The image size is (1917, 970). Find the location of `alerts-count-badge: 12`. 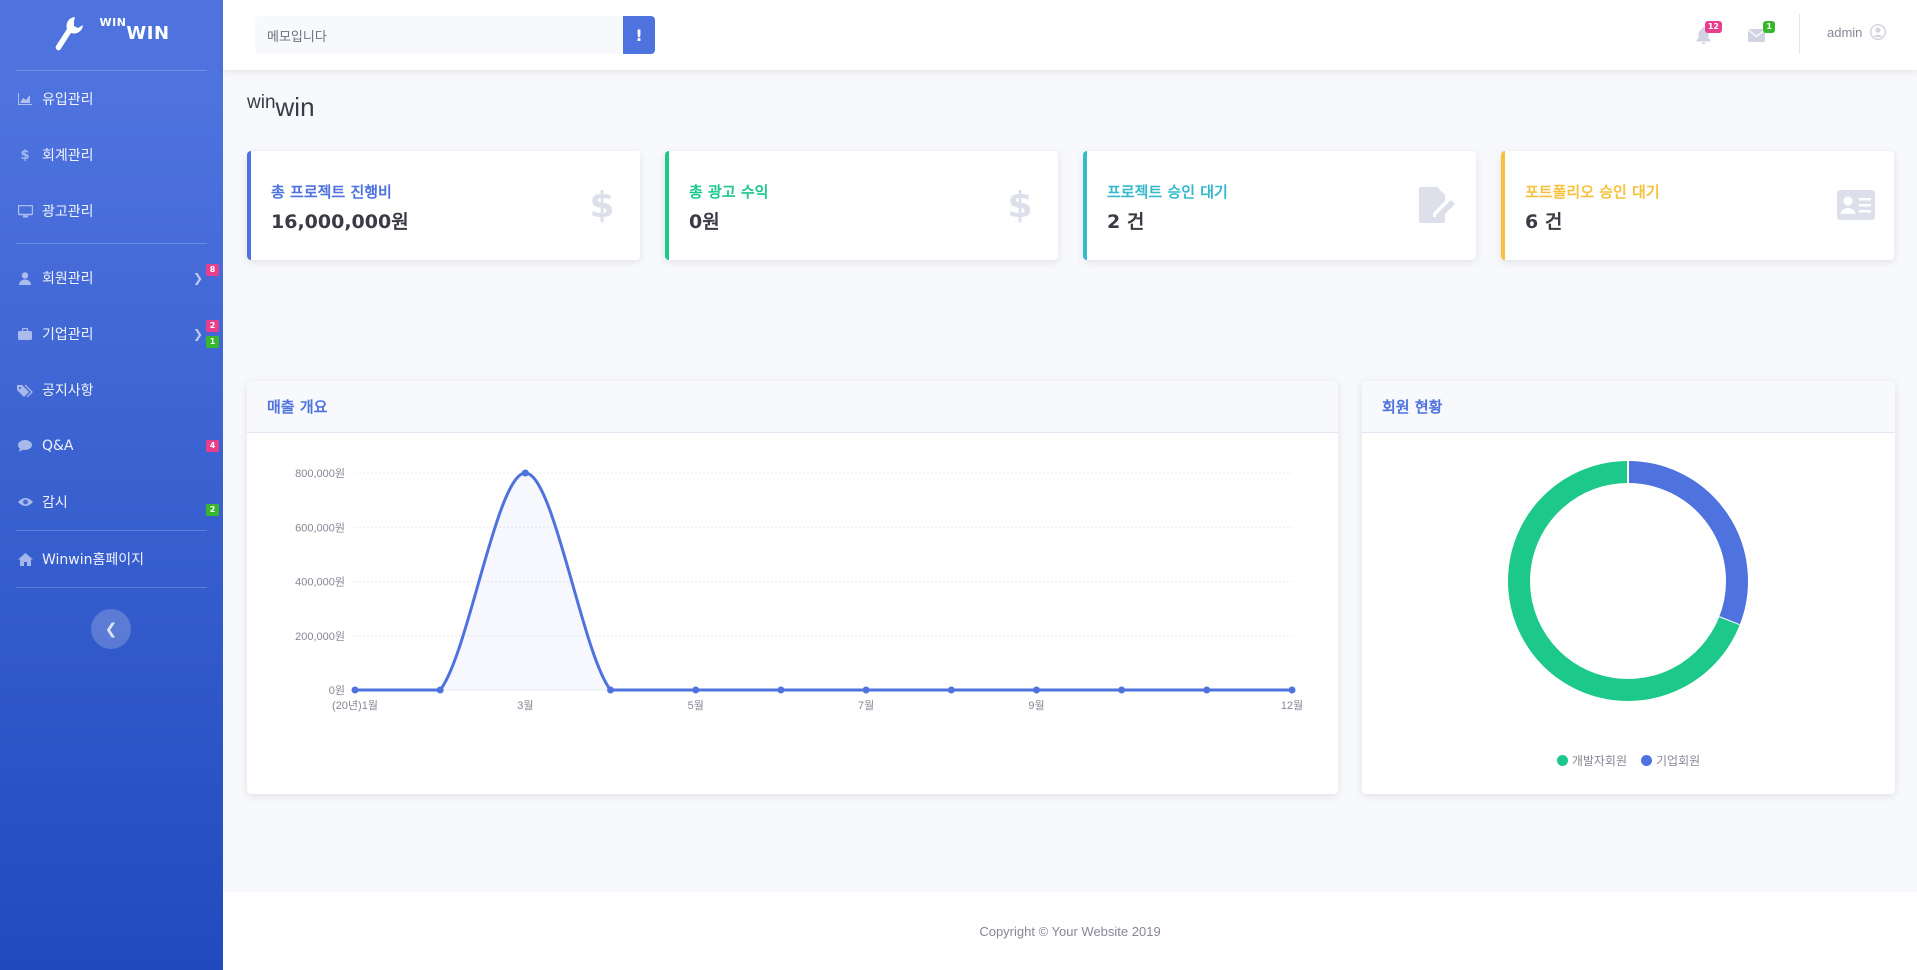

alerts-count-badge: 12 is located at coordinates (1713, 27).